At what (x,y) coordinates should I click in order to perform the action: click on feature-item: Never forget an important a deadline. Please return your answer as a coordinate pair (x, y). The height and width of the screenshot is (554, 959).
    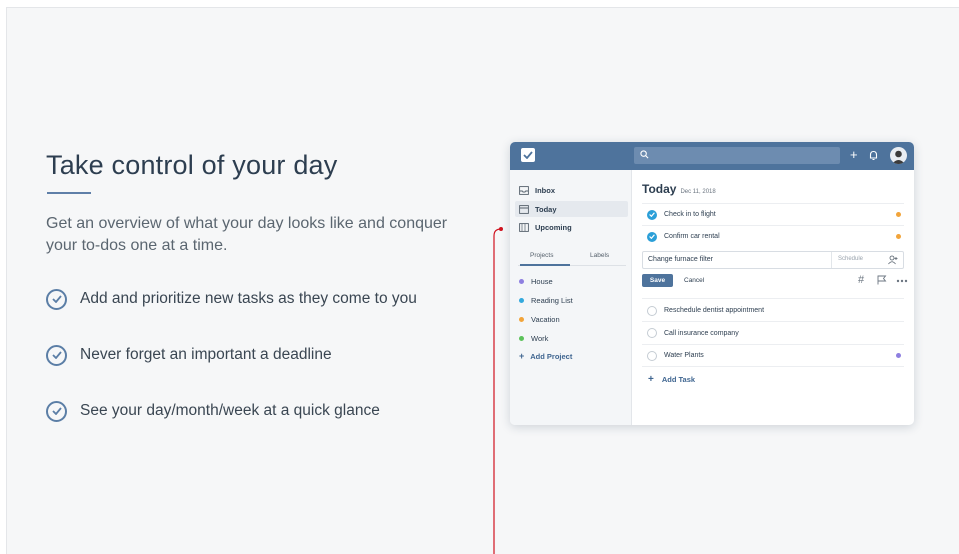
    Looking at the image, I should click on (189, 355).